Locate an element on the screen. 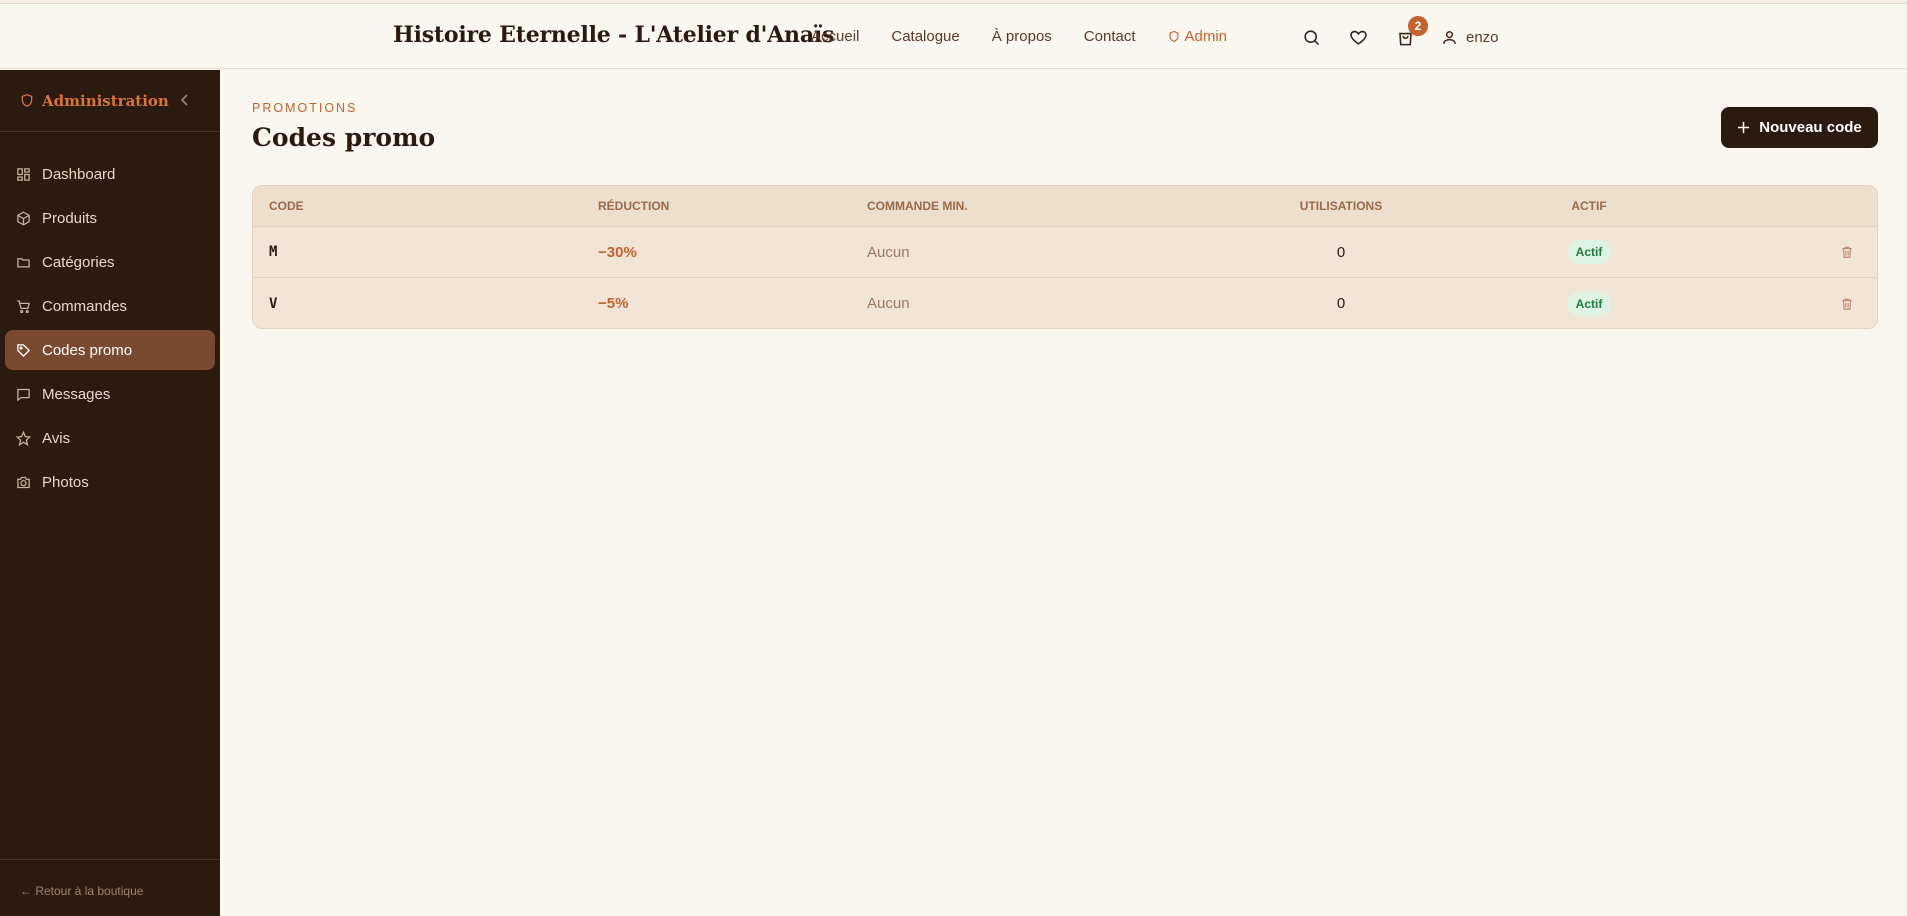 The width and height of the screenshot is (1907, 916). sidebar-item-label: Catégories is located at coordinates (78, 262).